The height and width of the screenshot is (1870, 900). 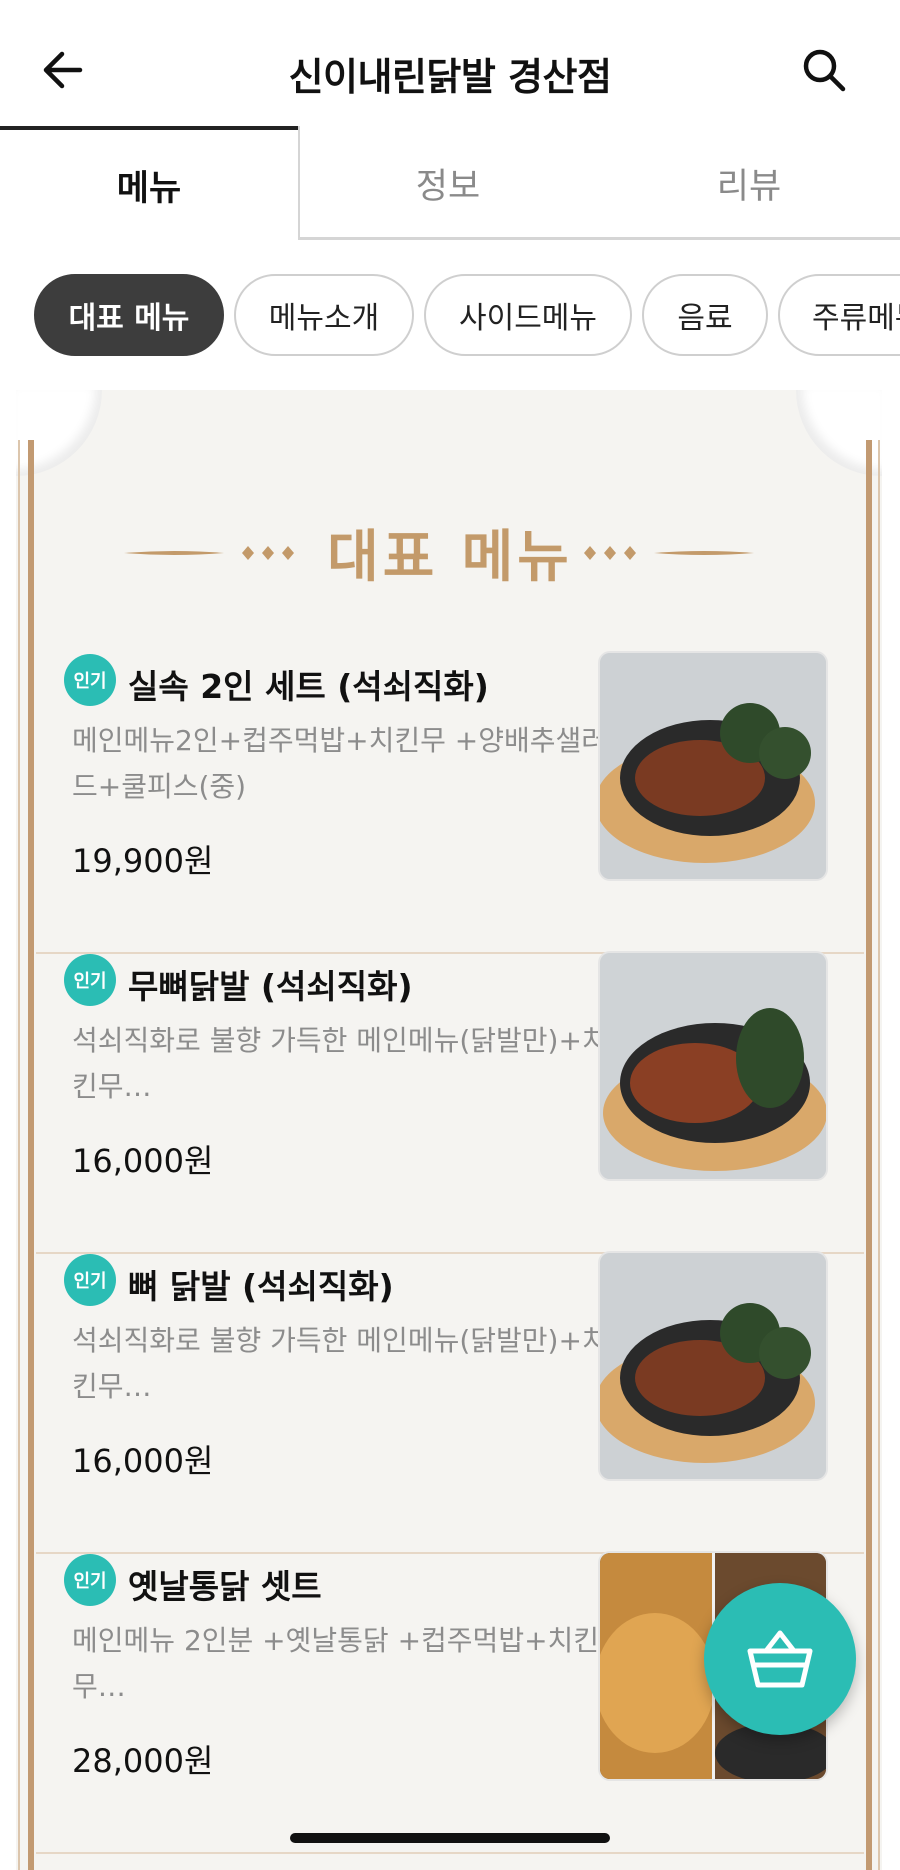 I want to click on item-name: 실속 2인 세트 (석쇠직화), so click(x=308, y=686).